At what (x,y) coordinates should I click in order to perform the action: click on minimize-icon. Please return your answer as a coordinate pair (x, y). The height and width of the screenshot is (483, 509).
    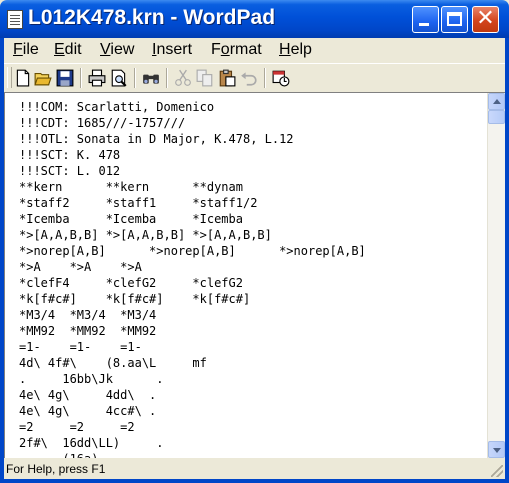
    Looking at the image, I should click on (424, 24).